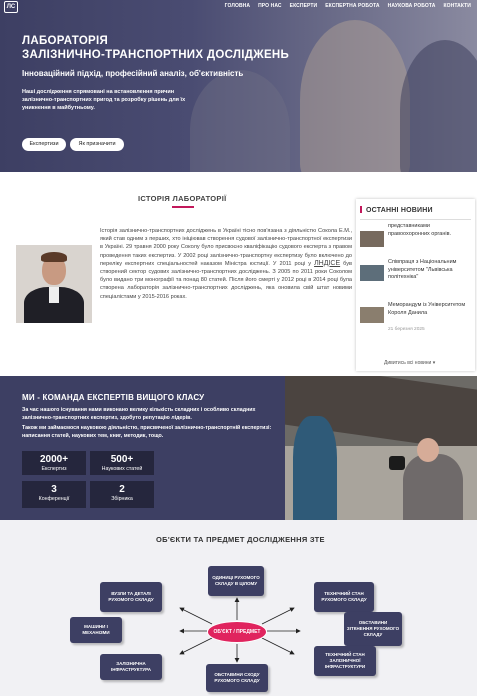  Describe the element at coordinates (54, 459) in the screenshot. I see `stat-number: 2000+` at that location.